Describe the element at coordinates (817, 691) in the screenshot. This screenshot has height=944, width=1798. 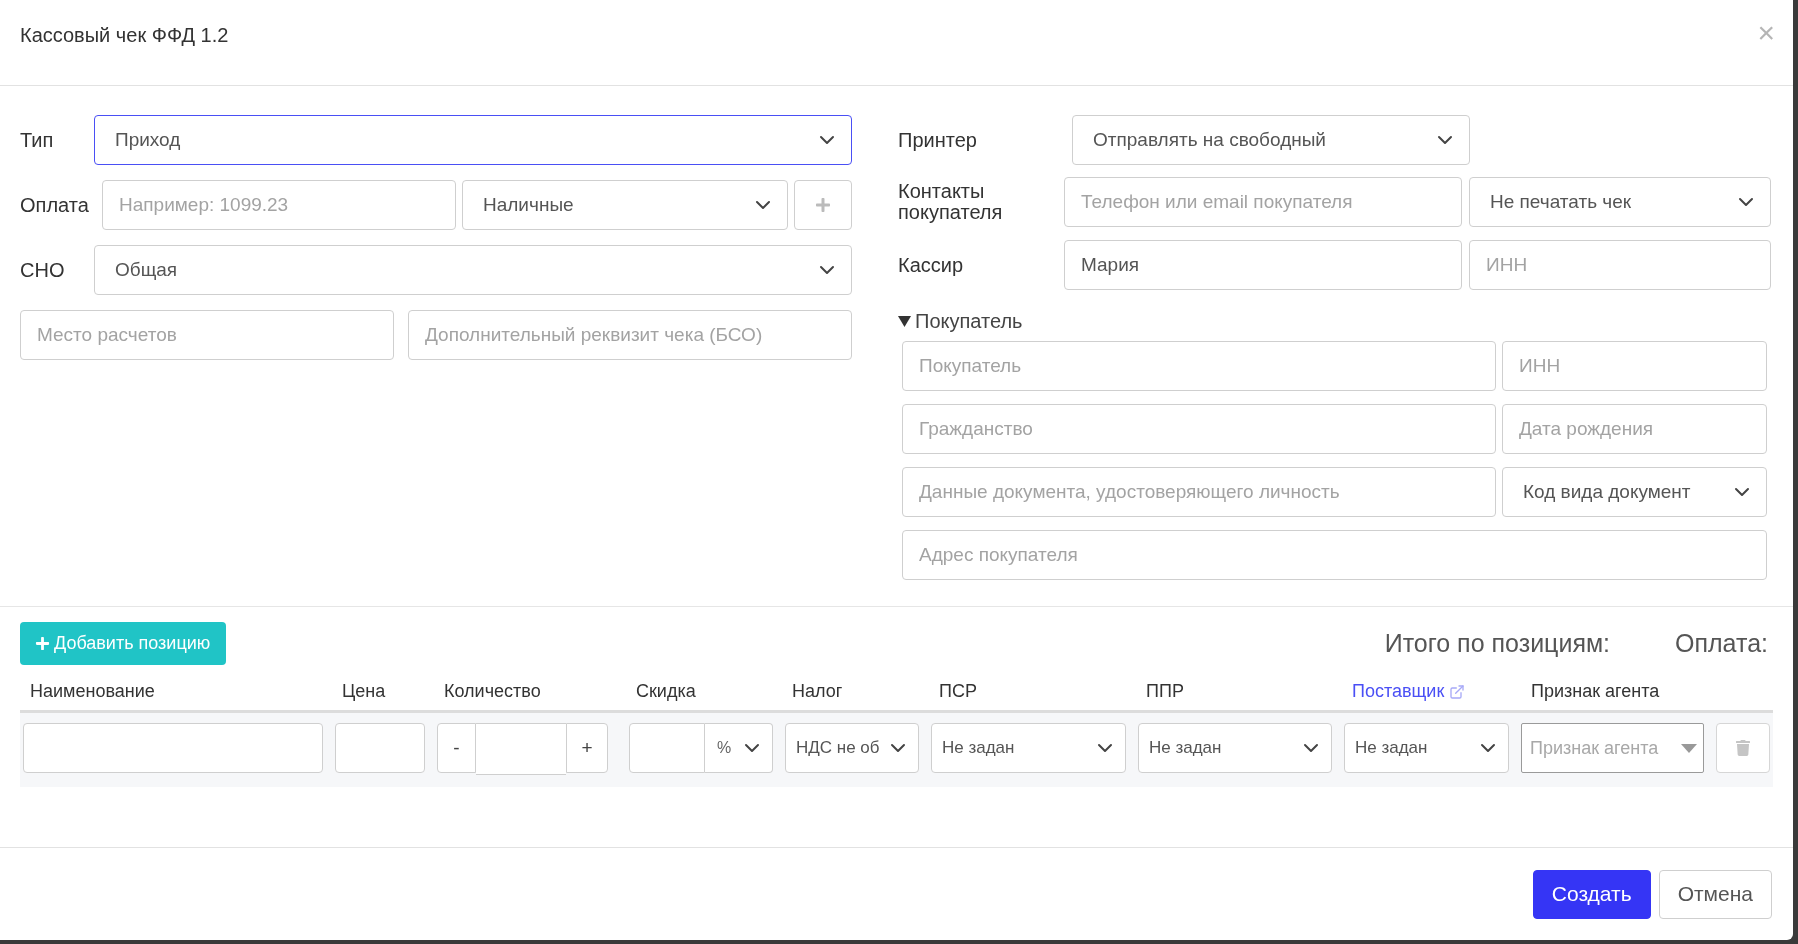
I see `column-header: Налог` at that location.